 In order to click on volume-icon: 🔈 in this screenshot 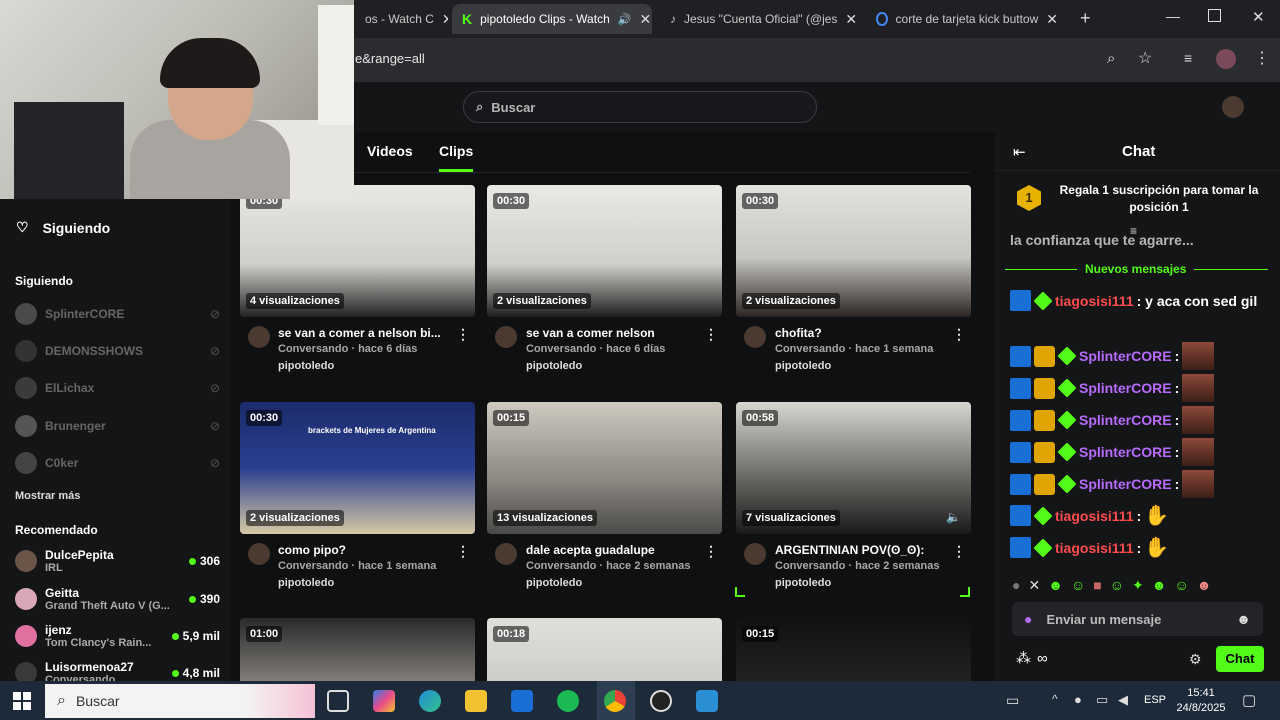, I will do `click(953, 517)`.